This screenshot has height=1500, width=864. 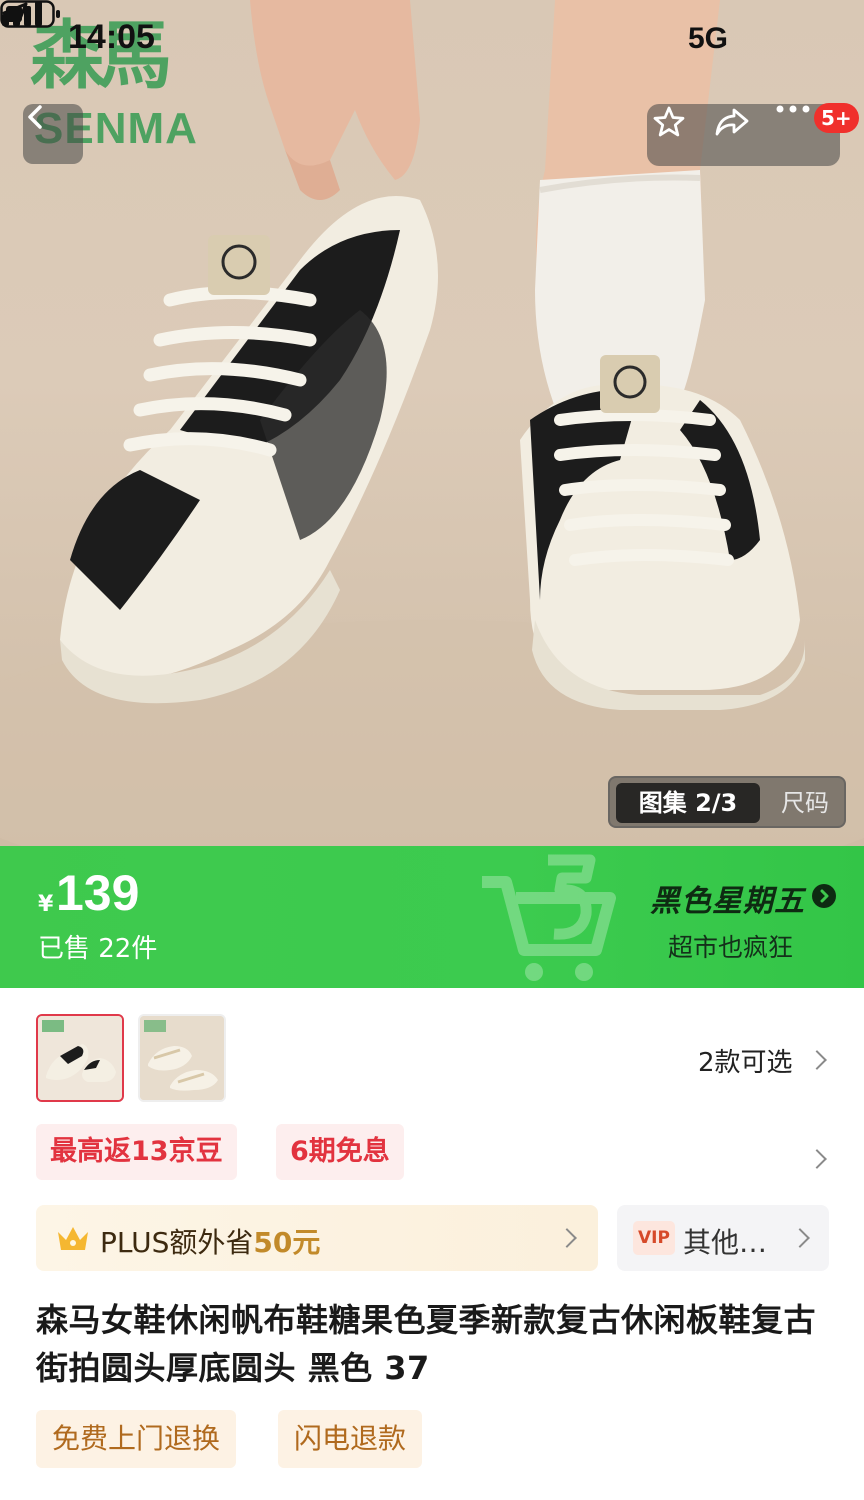 I want to click on variant-thumbnail-beige, so click(x=182, y=1058).